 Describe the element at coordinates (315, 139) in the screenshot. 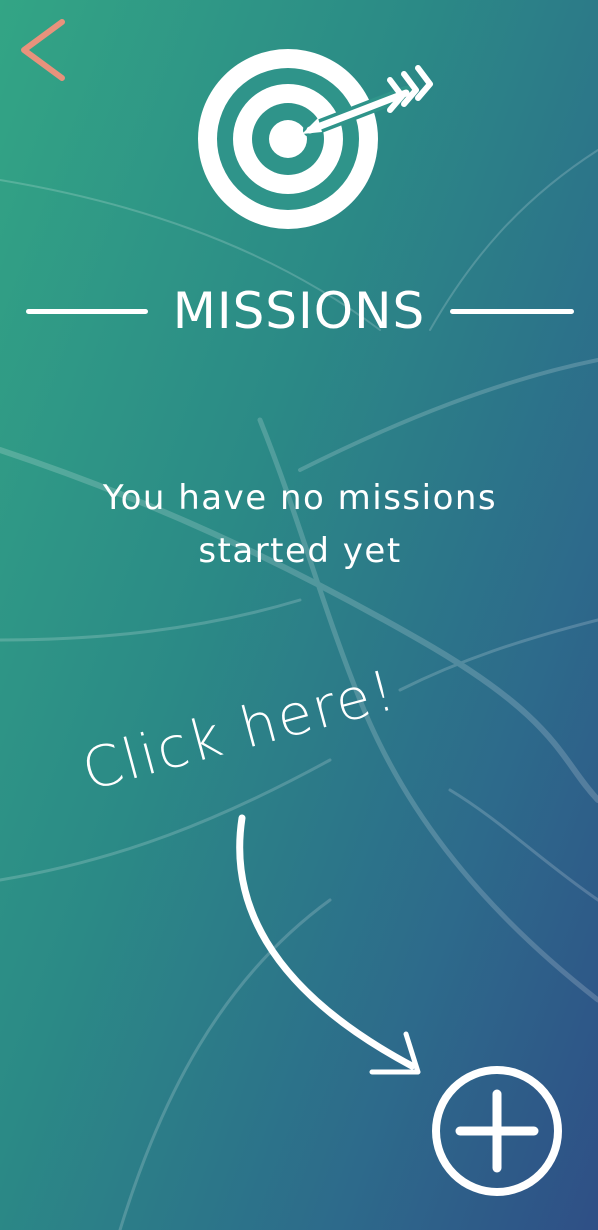

I see `target-arrow-icon` at that location.